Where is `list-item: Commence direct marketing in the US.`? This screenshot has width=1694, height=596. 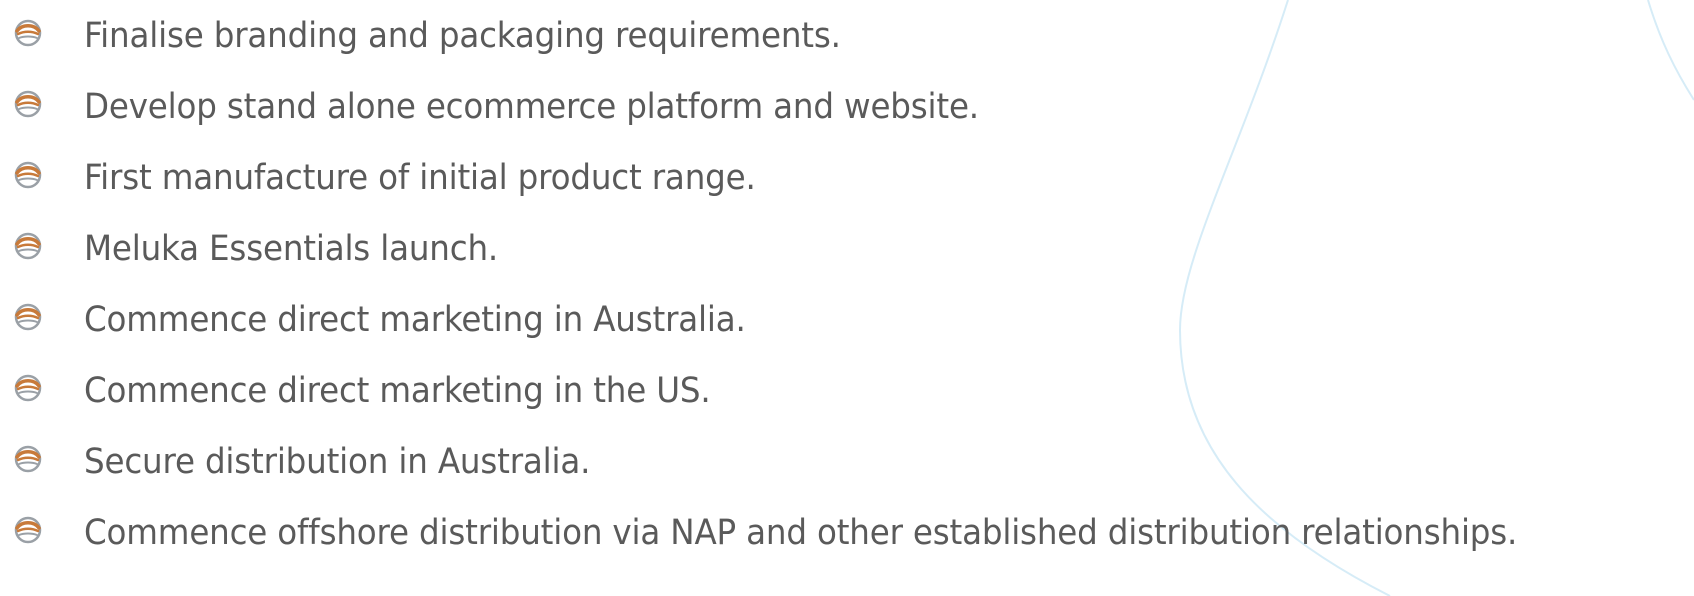
list-item: Commence direct marketing in the US. is located at coordinates (819, 390).